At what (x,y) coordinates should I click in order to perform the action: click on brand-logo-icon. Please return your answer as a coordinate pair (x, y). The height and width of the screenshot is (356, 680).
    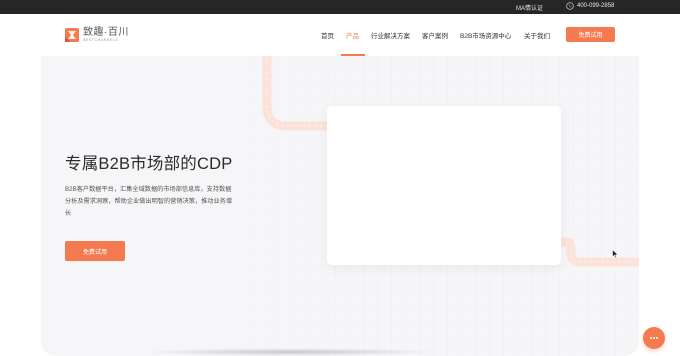
    Looking at the image, I should click on (72, 35).